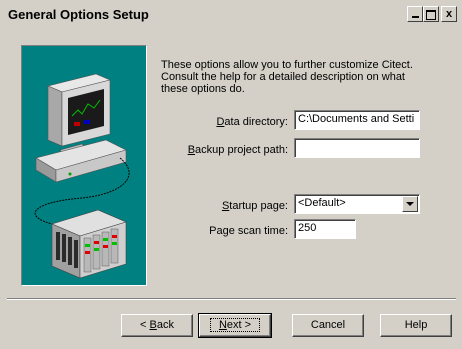 This screenshot has width=462, height=349. Describe the element at coordinates (89, 244) in the screenshot. I see `plc-rack-icon` at that location.